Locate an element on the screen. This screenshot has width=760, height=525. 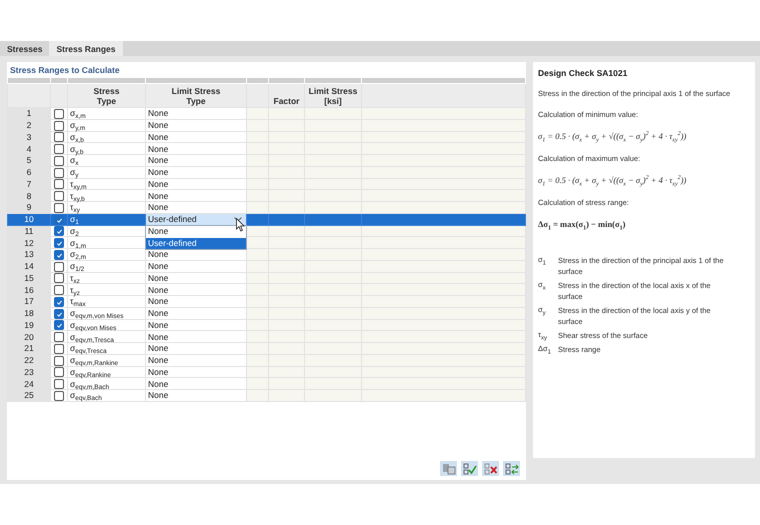
stress-type: σ$_{eqv,Bach}$ is located at coordinates (86, 395).